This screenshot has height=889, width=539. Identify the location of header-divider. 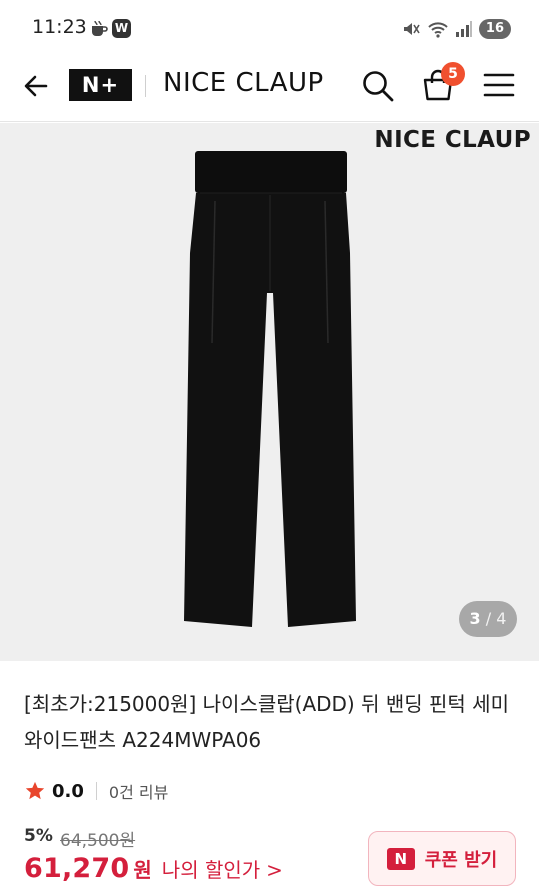
(145, 86).